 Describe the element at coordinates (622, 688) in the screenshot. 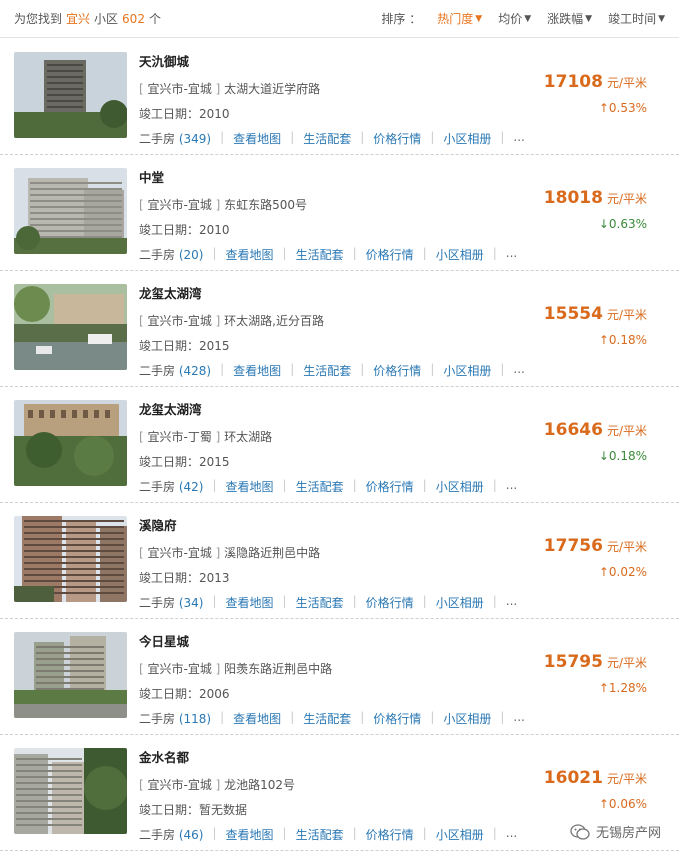

I see `price-change: ↑1.28%` at that location.